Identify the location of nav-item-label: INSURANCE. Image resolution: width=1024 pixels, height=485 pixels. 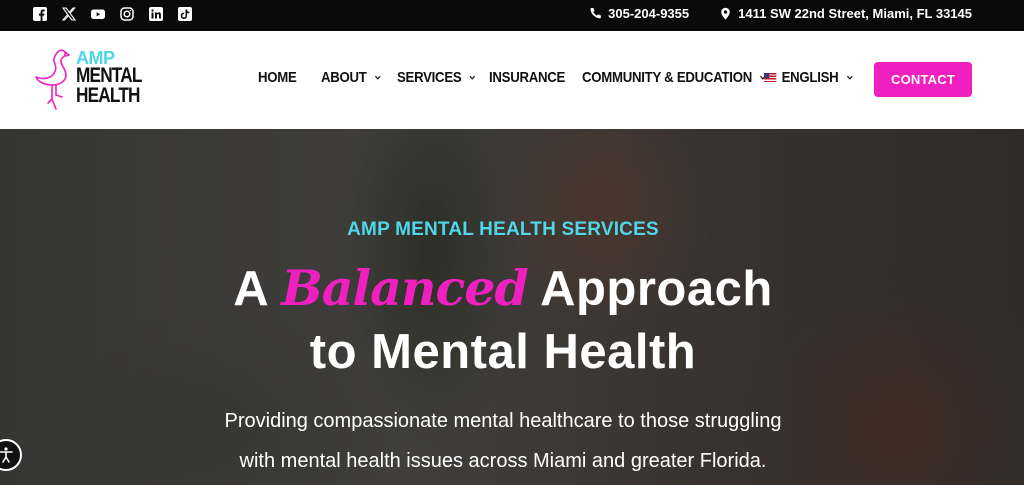
(527, 77).